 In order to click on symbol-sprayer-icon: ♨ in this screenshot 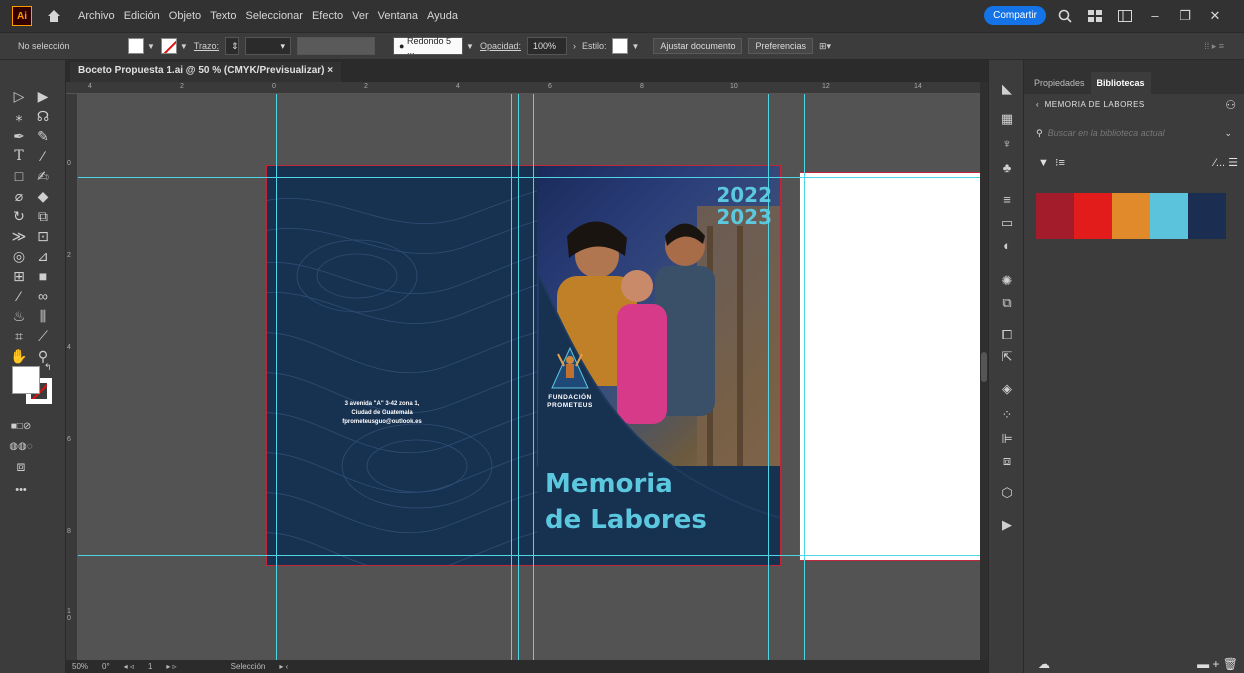, I will do `click(19, 316)`.